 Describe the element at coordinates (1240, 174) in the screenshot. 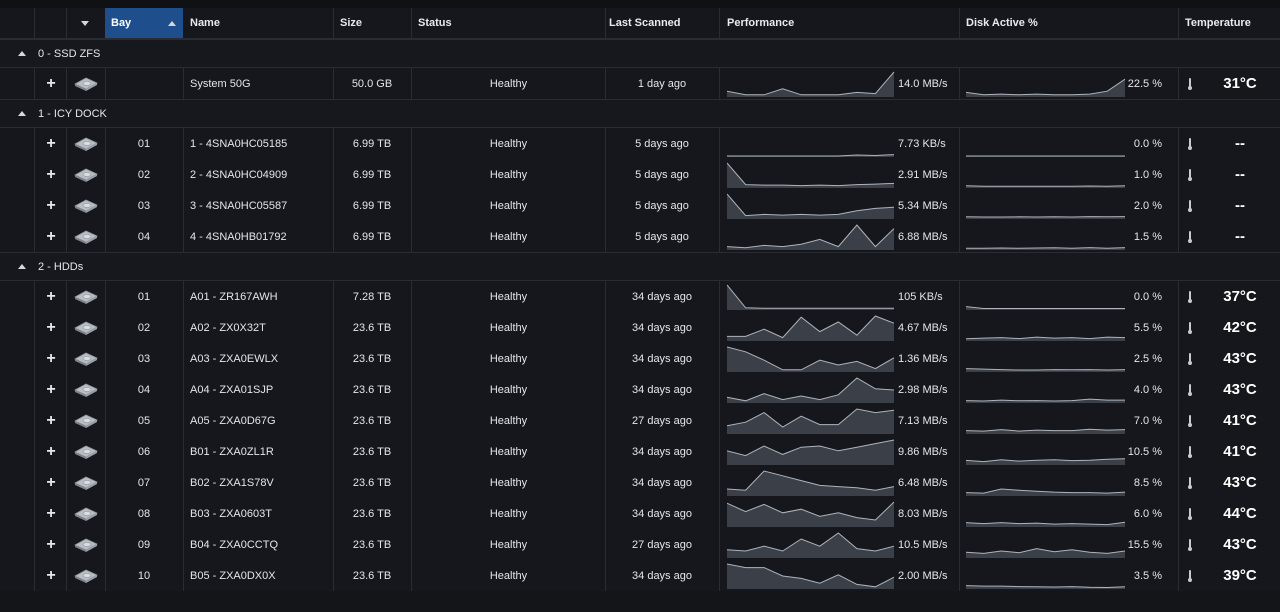

I see `temperature-cell: --` at that location.